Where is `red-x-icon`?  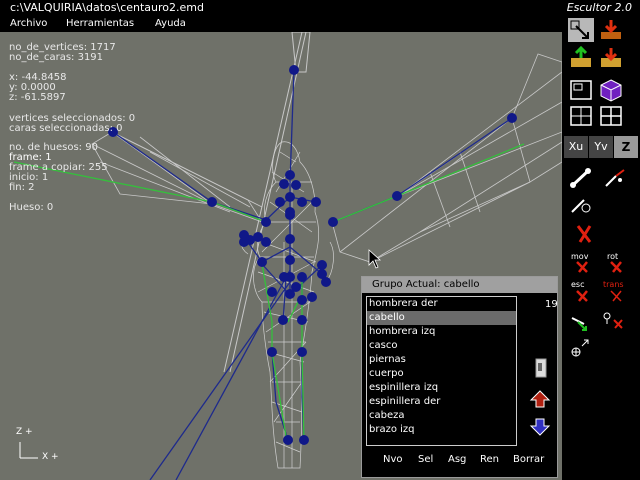
red-x-icon is located at coordinates (584, 234).